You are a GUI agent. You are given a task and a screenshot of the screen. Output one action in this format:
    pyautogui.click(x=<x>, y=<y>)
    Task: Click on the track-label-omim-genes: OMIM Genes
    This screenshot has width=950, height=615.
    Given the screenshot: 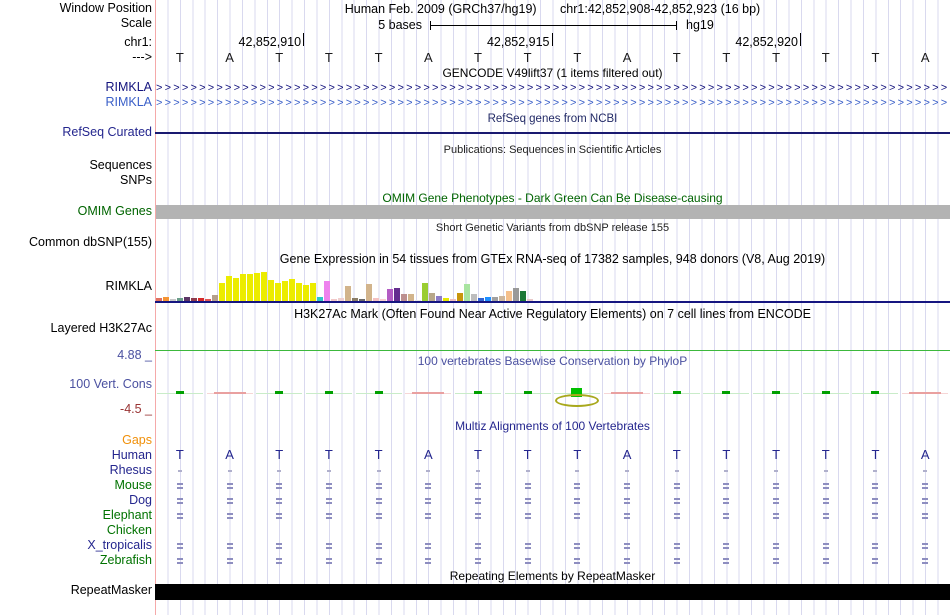 What is the action you would take?
    pyautogui.click(x=115, y=211)
    